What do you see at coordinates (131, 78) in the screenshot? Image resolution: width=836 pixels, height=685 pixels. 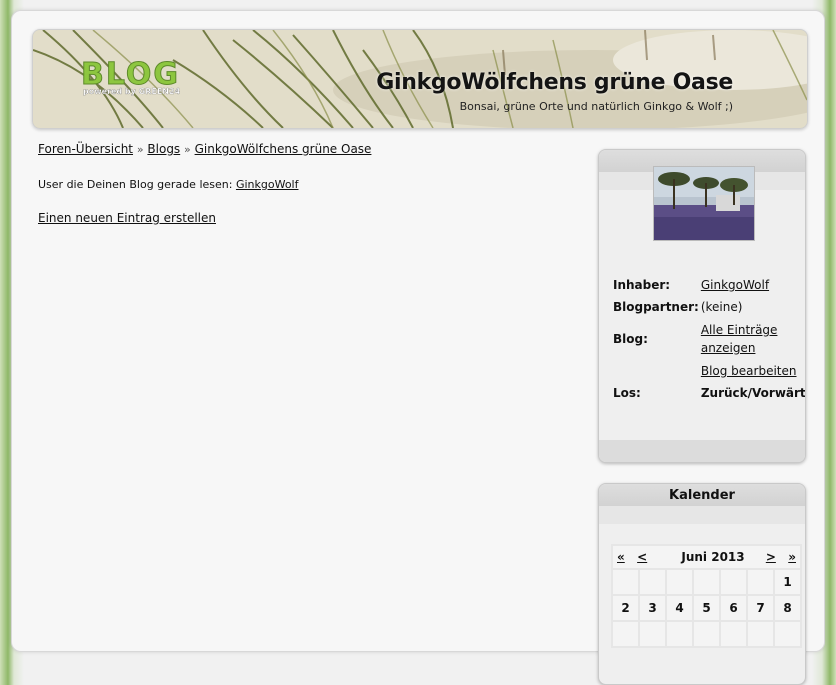 I see `blog-logo: BLOG powered by GREEN24` at bounding box center [131, 78].